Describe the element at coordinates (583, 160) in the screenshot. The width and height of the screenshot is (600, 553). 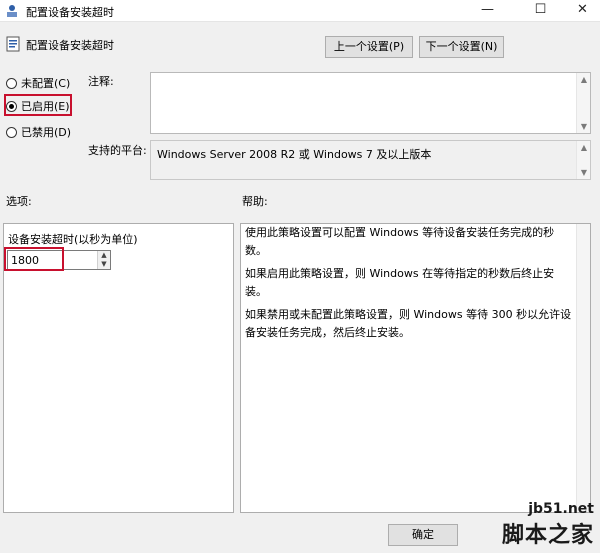
I see `platform-scrollbar: ▲ ▼` at that location.